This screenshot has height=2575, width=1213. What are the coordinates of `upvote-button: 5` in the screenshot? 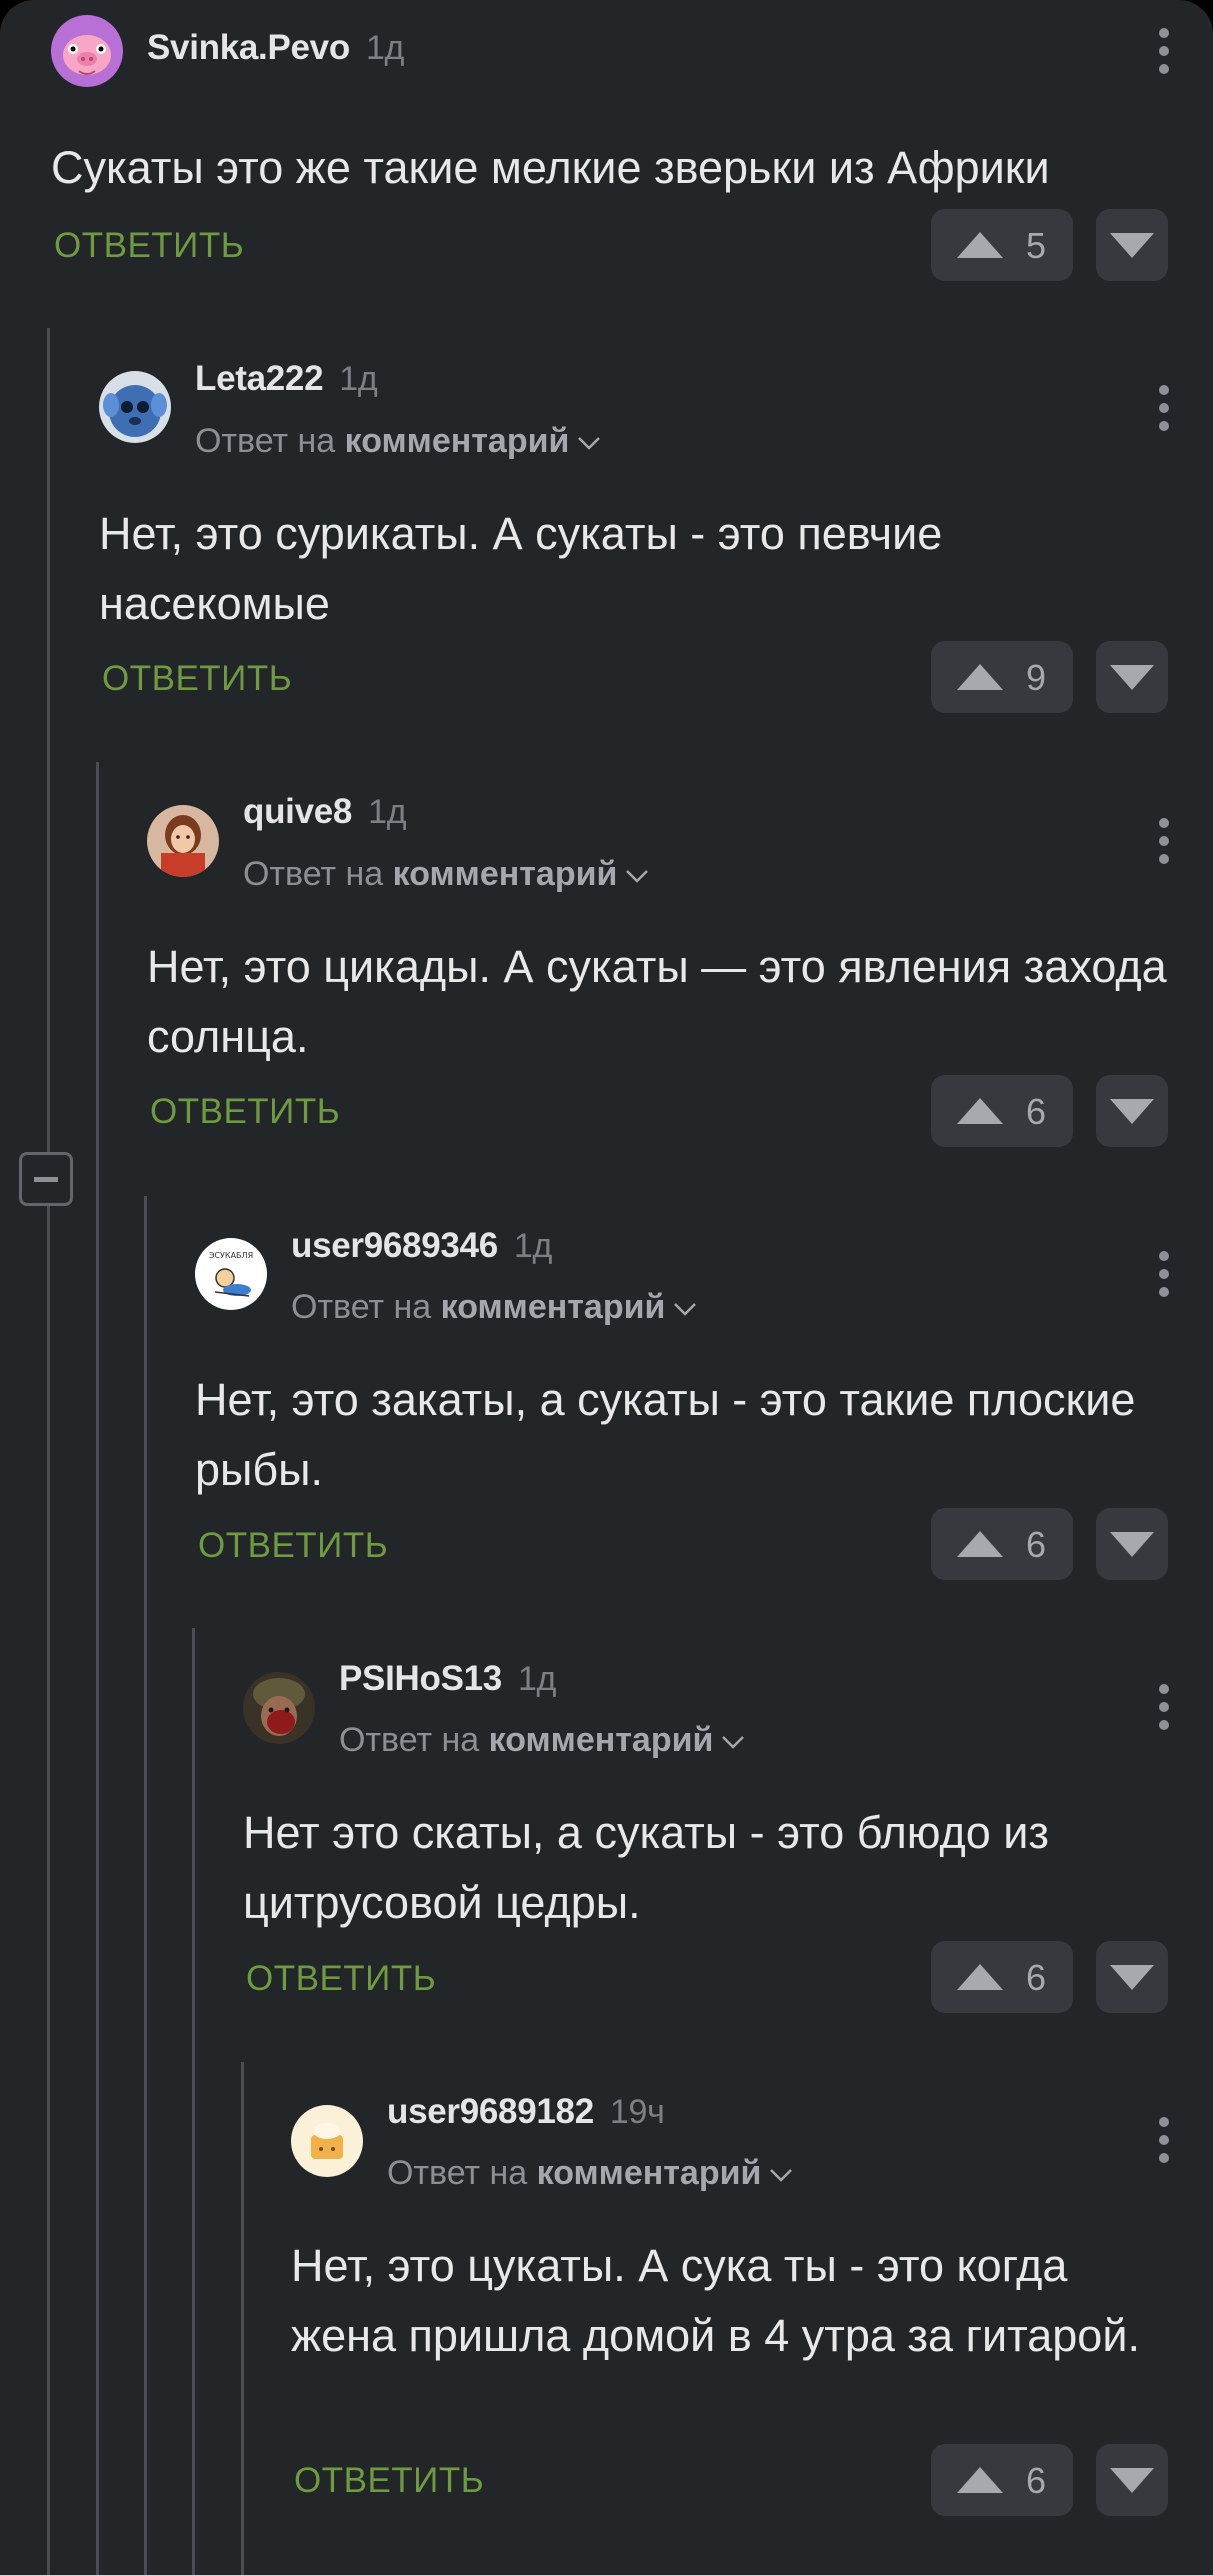 It's located at (1002, 245).